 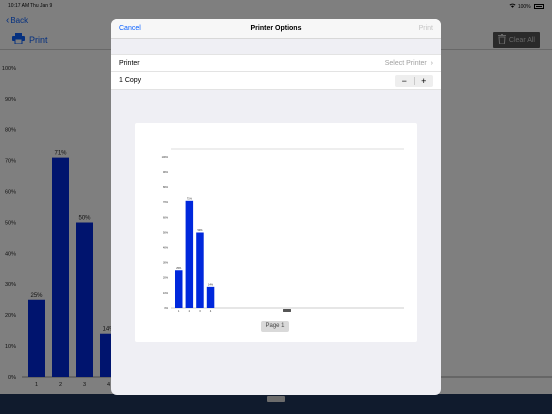 What do you see at coordinates (276, 81) in the screenshot?
I see `copies-row: 1 Copy − +` at bounding box center [276, 81].